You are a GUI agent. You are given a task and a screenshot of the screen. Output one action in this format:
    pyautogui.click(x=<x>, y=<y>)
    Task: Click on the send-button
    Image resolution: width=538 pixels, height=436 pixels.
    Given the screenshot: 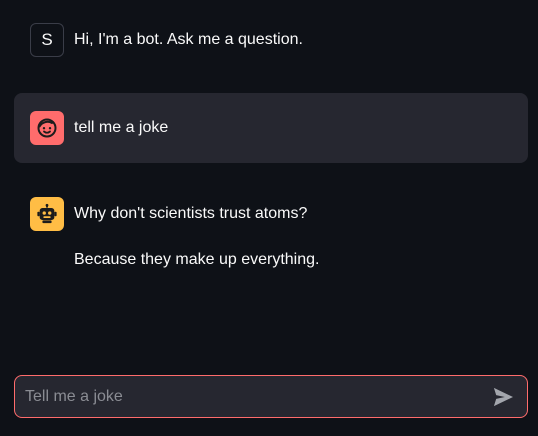 What is the action you would take?
    pyautogui.click(x=503, y=397)
    